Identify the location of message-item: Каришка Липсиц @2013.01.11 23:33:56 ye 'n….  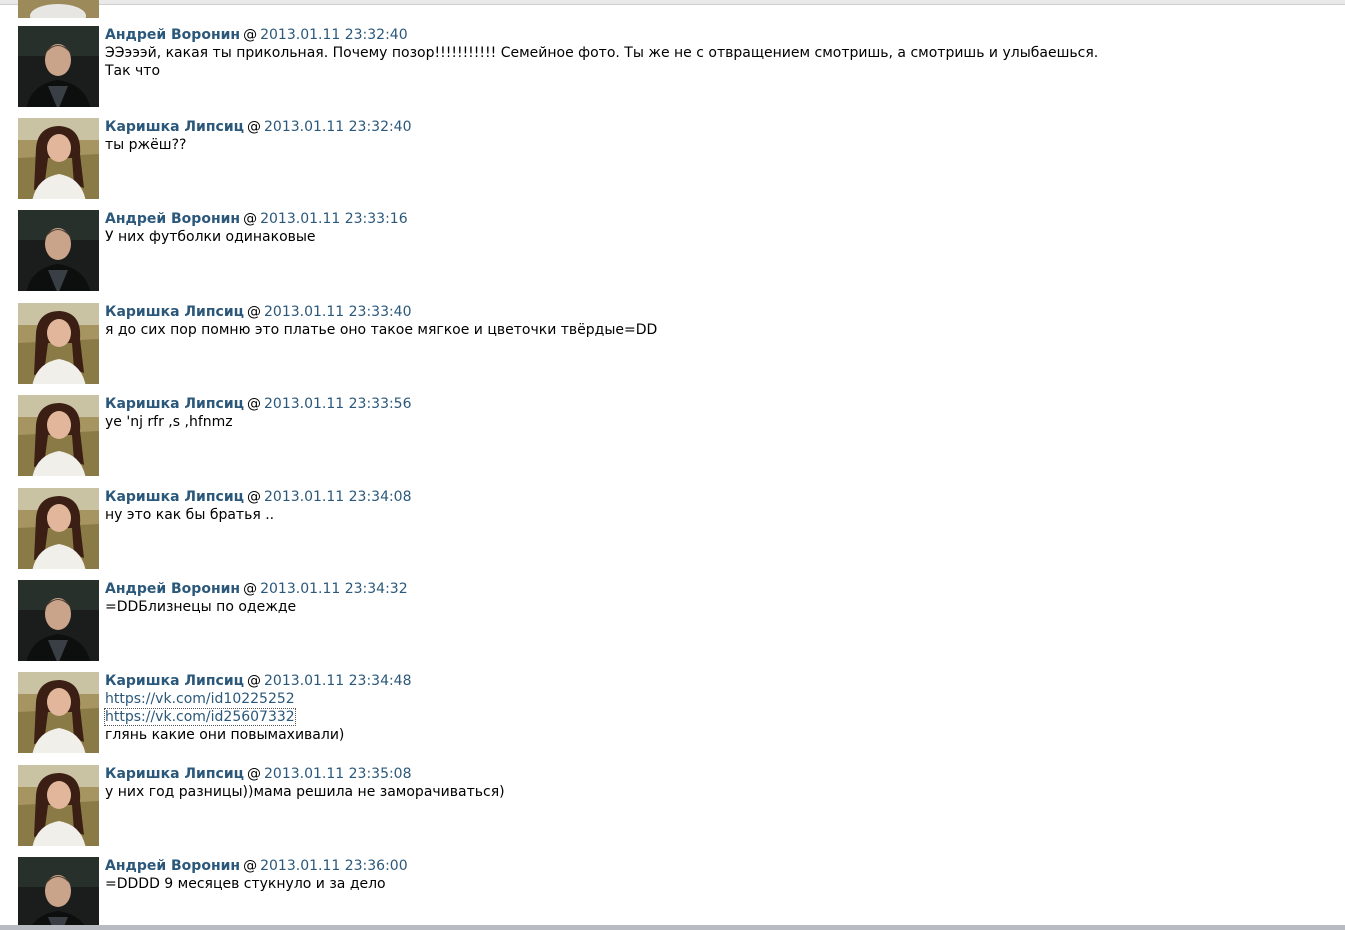
(668, 436).